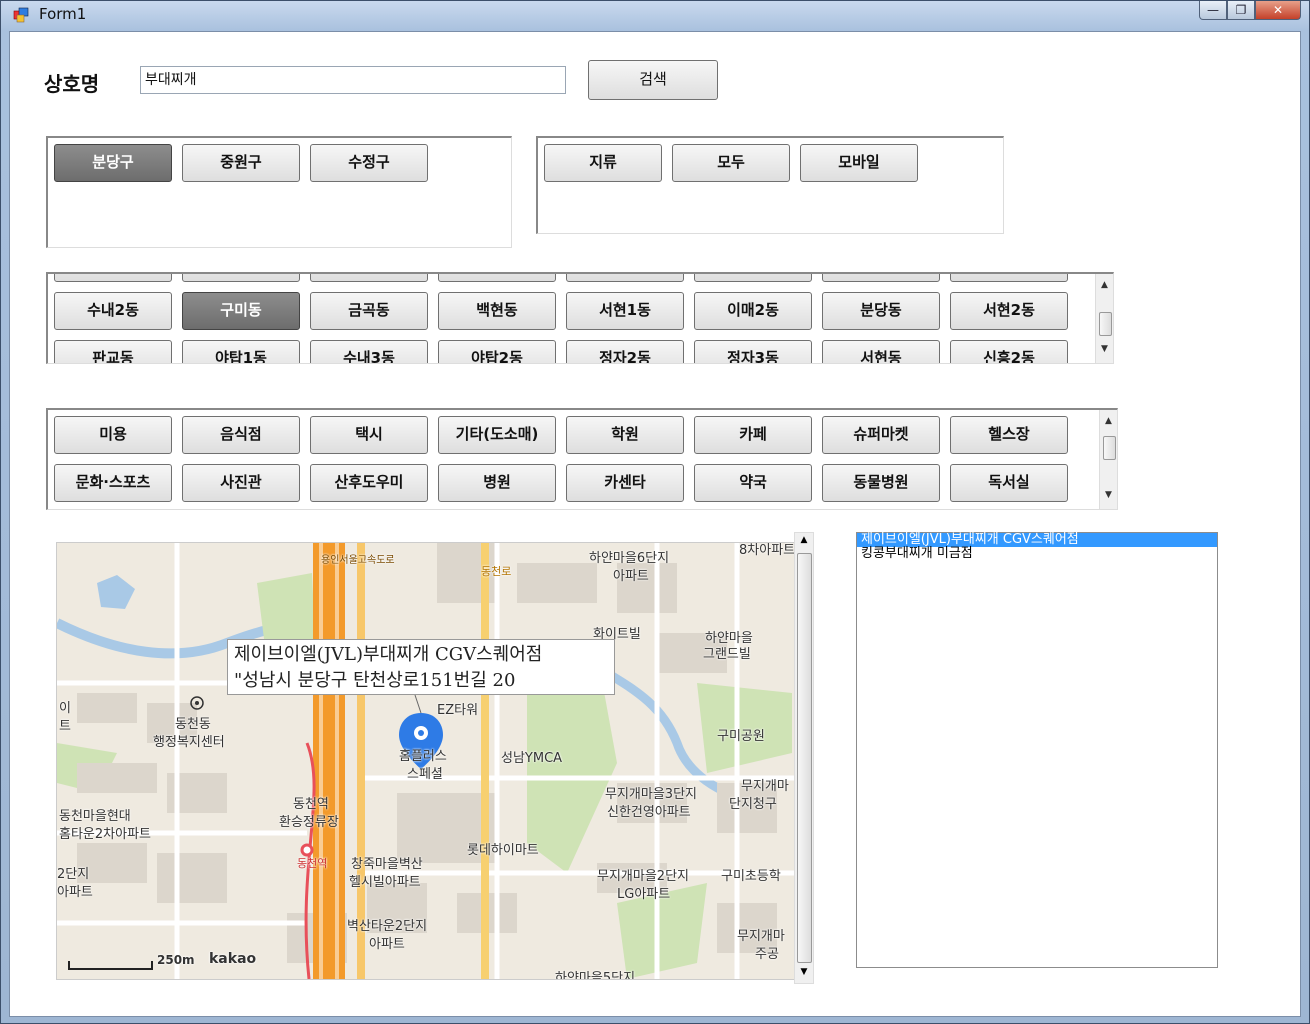 Image resolution: width=1310 pixels, height=1024 pixels. What do you see at coordinates (1009, 311) in the screenshot?
I see `dong-button: 서현2동` at bounding box center [1009, 311].